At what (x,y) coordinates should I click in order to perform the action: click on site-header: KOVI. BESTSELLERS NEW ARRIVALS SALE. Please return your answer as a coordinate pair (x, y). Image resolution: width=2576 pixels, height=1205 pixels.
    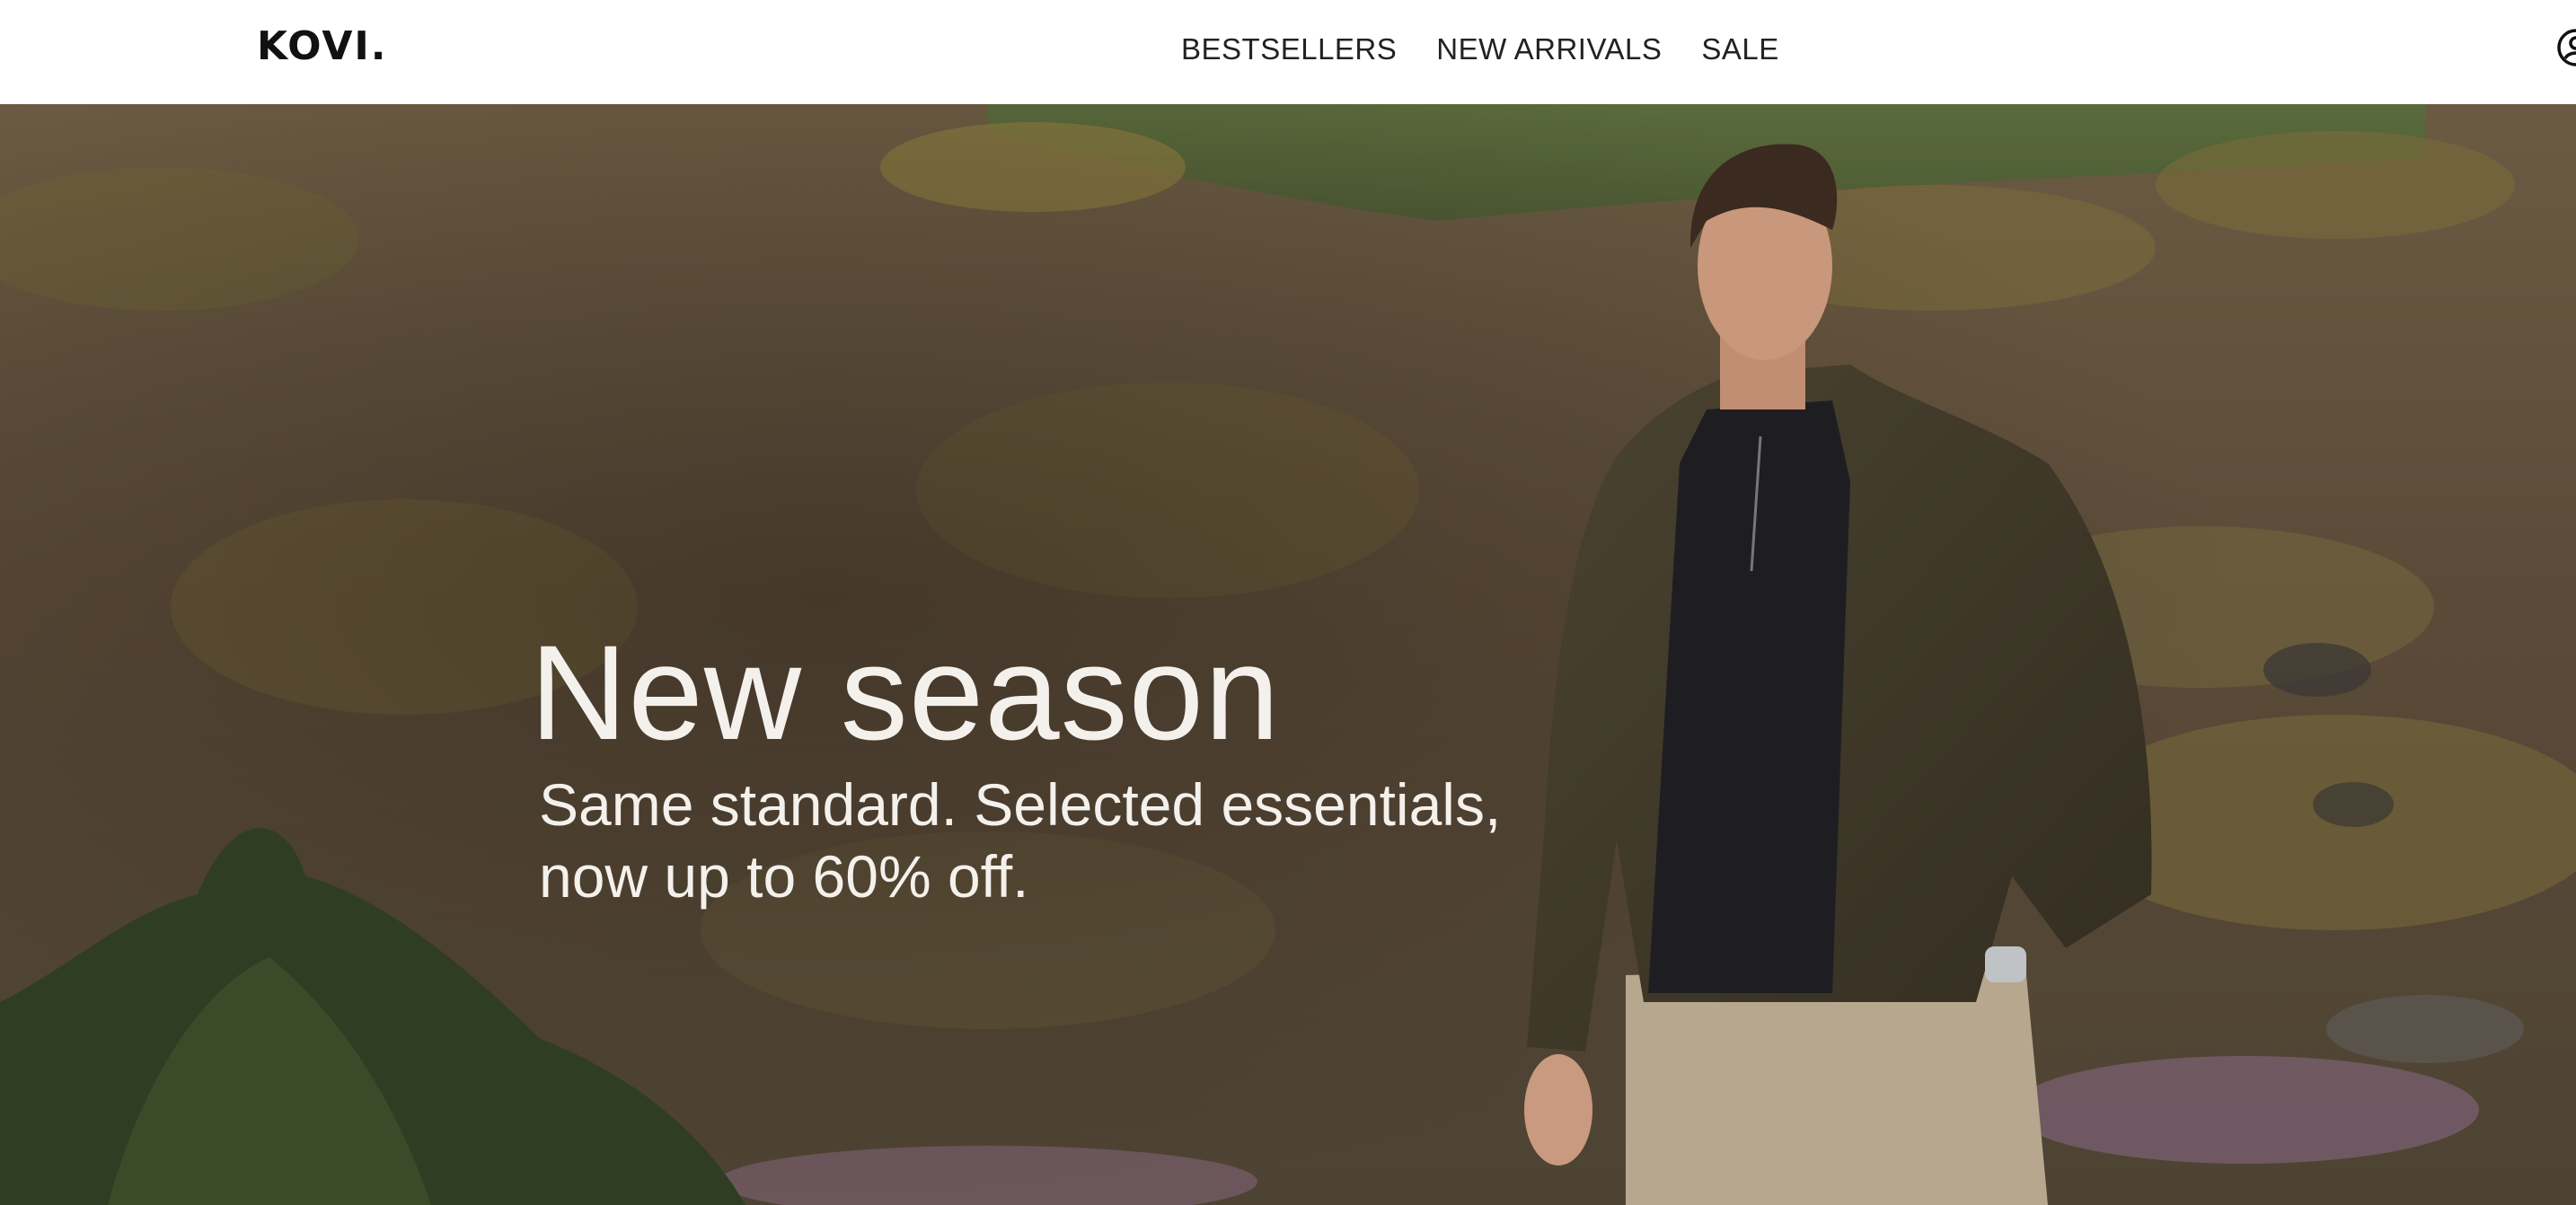
    Looking at the image, I should click on (1288, 52).